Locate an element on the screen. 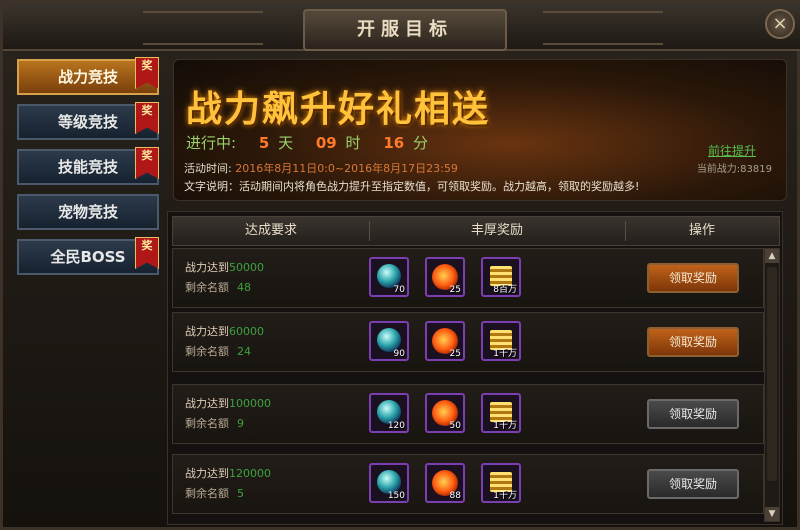  req-power: 120000 is located at coordinates (250, 473).